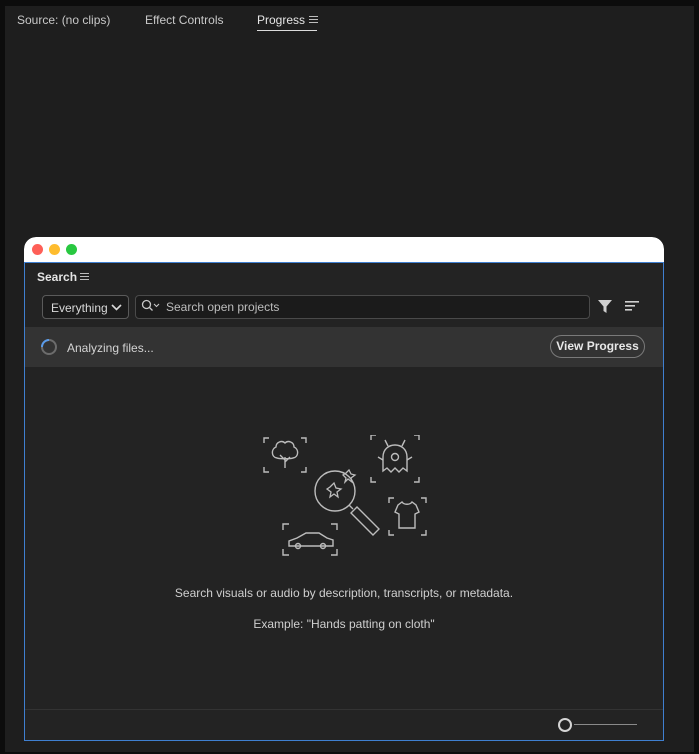 This screenshot has height=754, width=699. I want to click on scope-dropdown-value: Everything, so click(79, 308).